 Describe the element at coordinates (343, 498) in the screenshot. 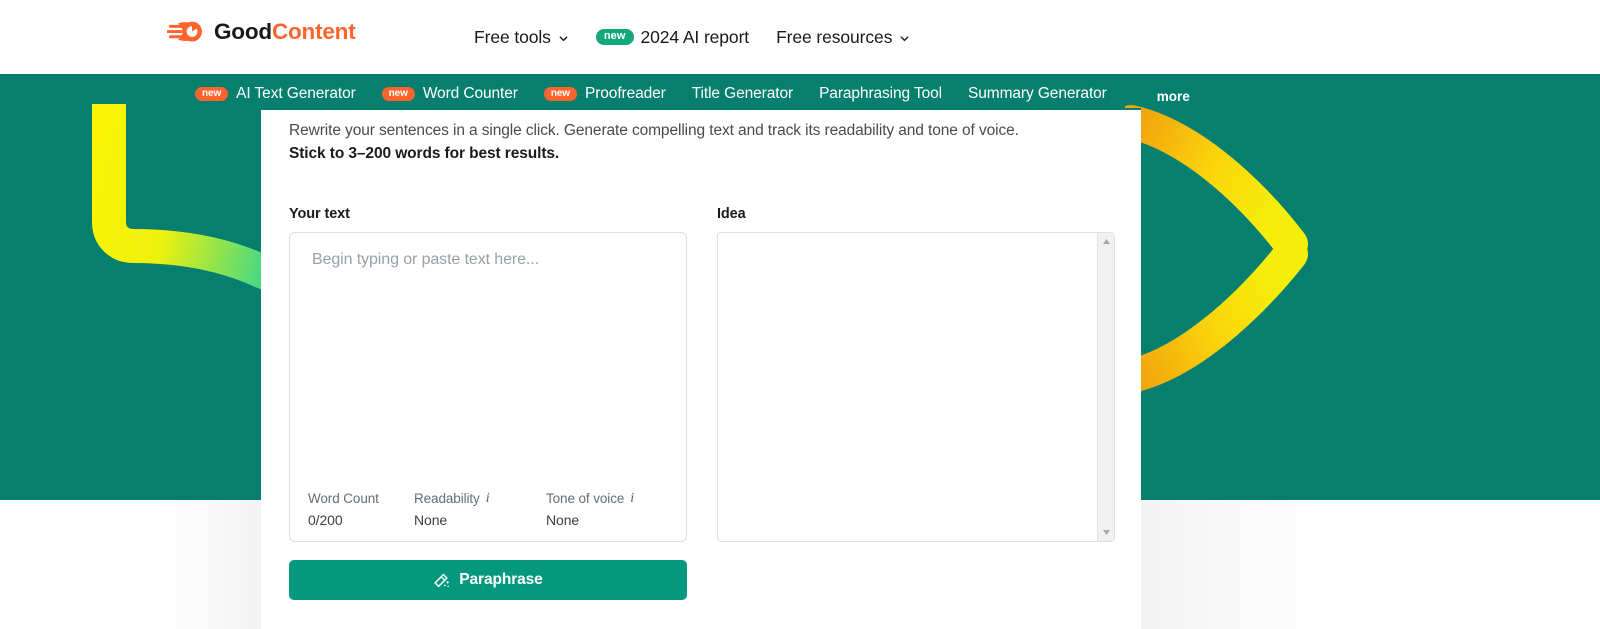

I see `stat-word-count-label-text: Word Count` at that location.